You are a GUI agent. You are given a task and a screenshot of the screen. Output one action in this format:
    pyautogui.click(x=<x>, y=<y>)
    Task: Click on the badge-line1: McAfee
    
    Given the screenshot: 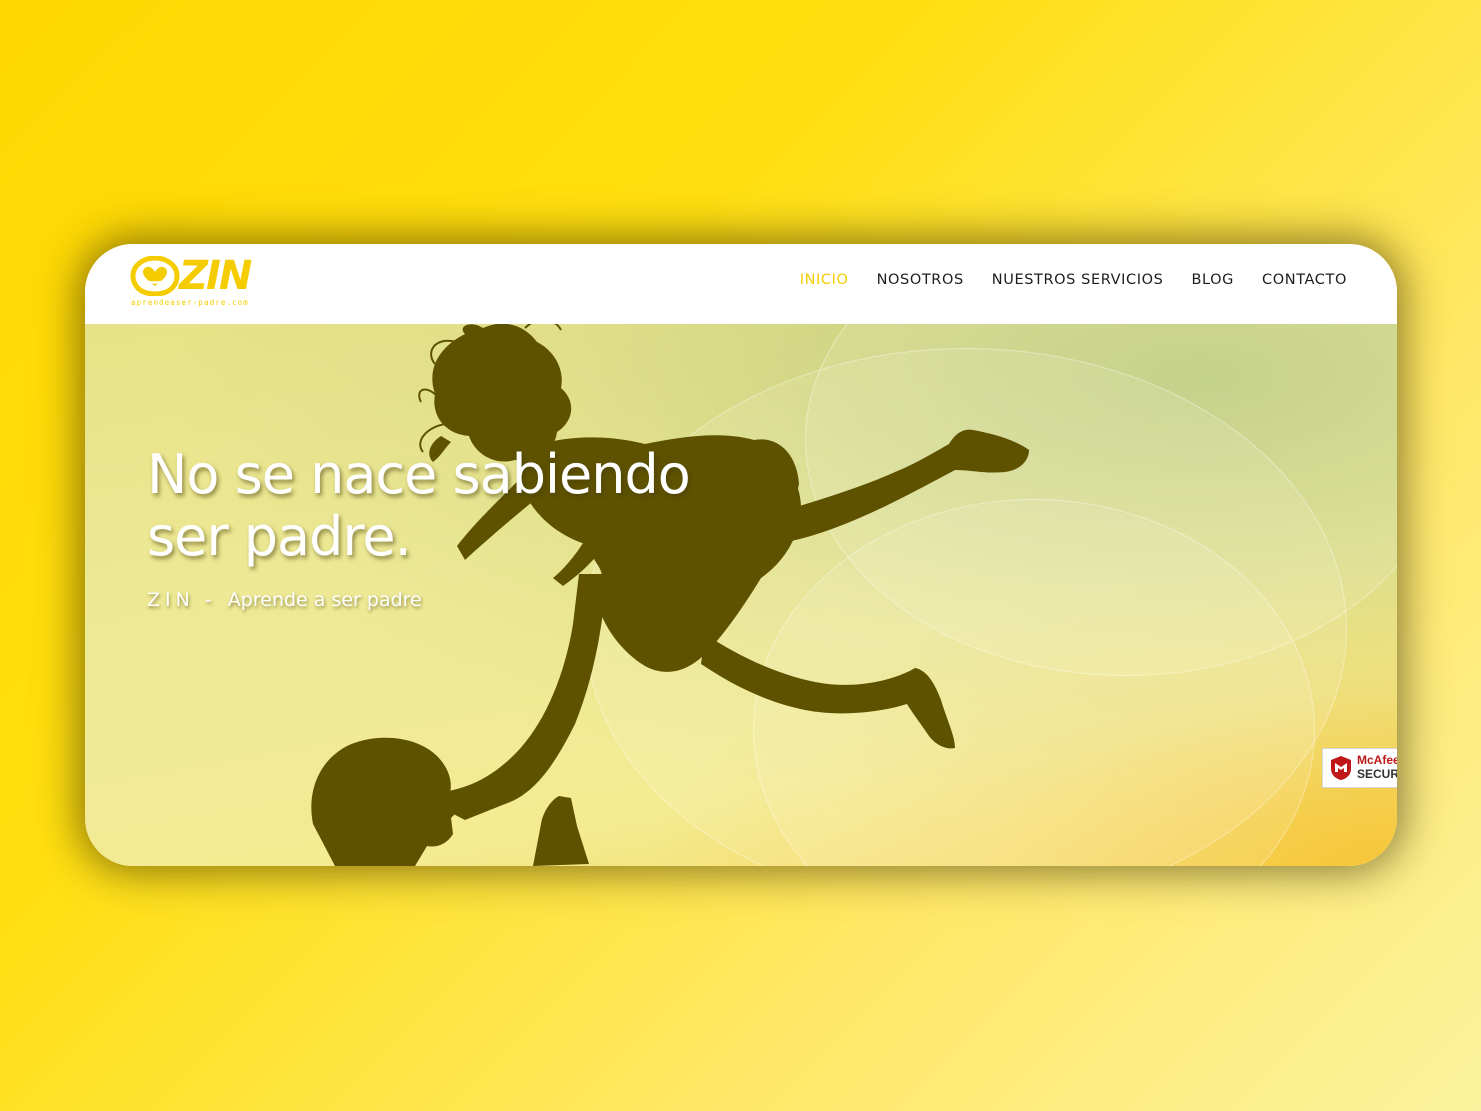 What is the action you would take?
    pyautogui.click(x=1377, y=760)
    